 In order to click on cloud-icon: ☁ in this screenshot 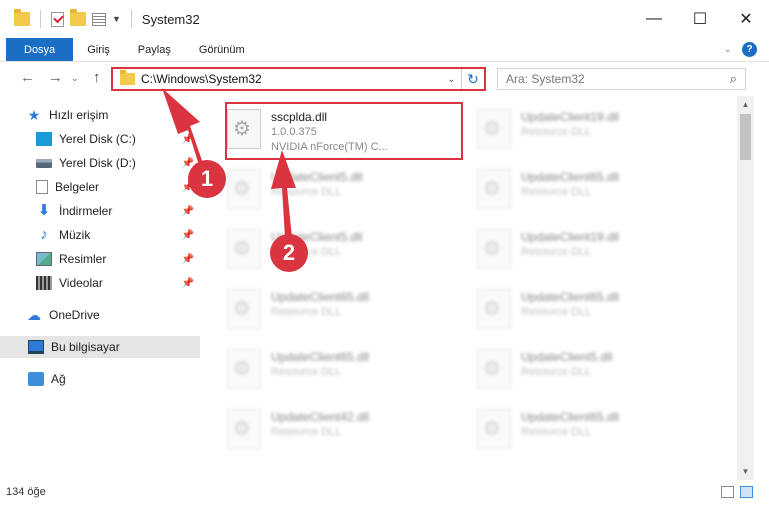, I will do `click(34, 315)`.